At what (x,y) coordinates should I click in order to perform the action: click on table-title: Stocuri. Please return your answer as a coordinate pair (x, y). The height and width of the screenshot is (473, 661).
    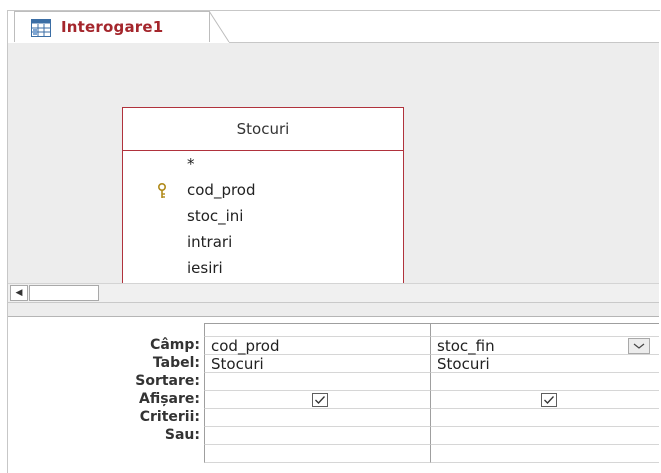
    Looking at the image, I should click on (263, 129).